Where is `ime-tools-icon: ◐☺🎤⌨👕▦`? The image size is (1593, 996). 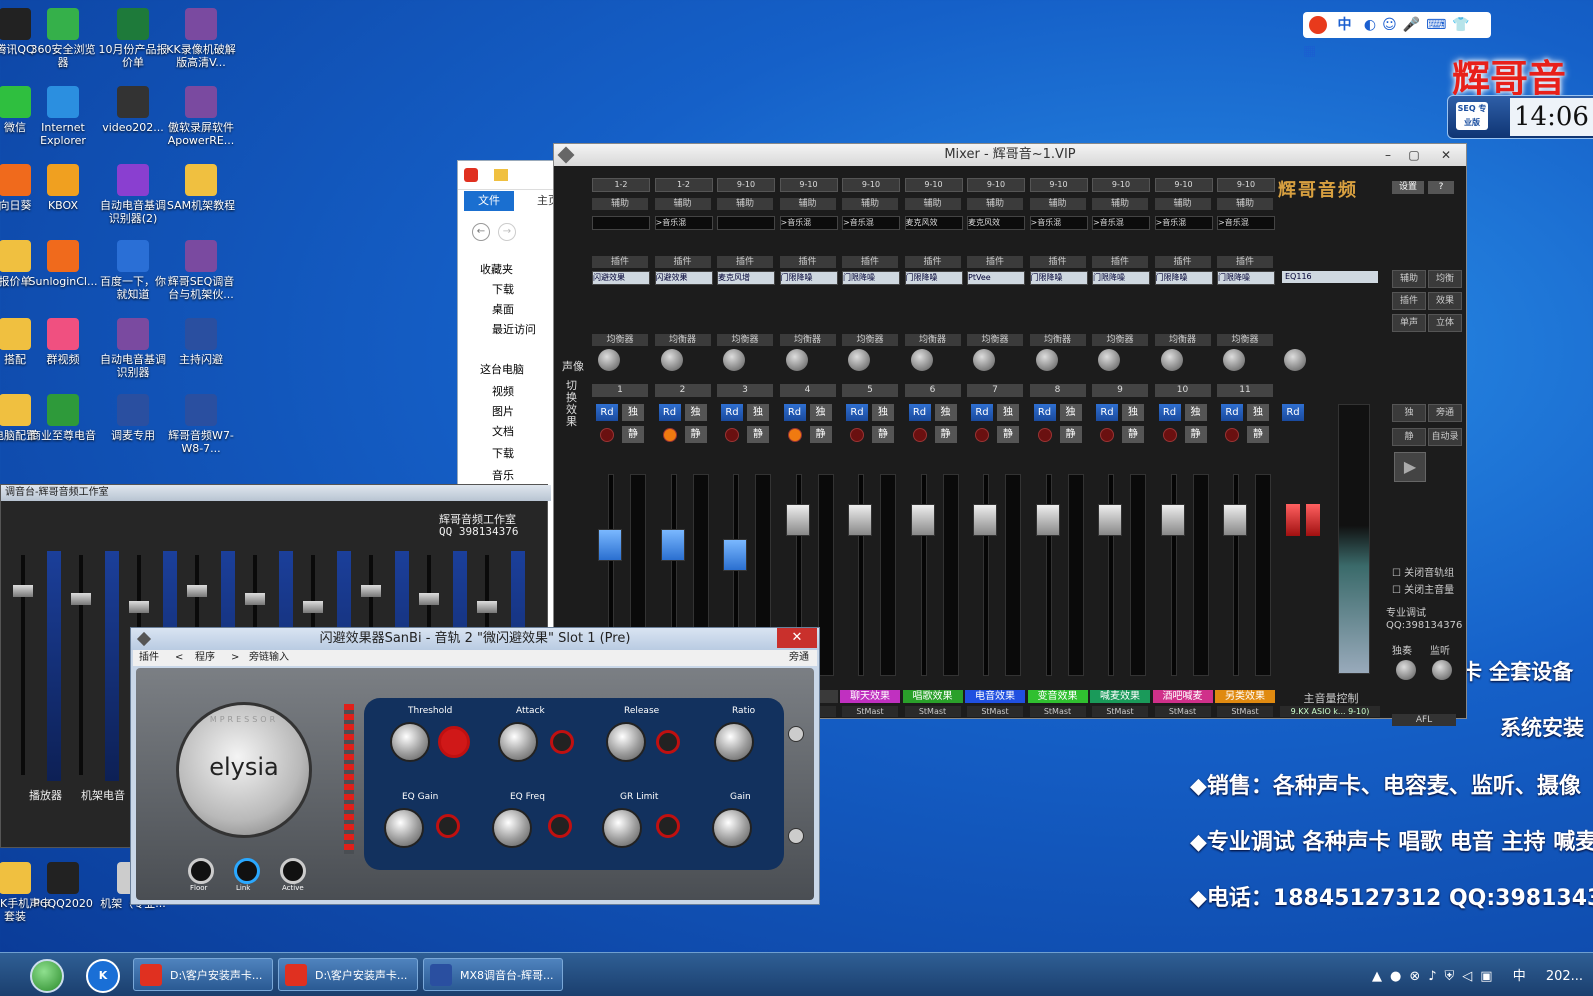
ime-tools-icon: ◐☺🎤⌨👕▦ is located at coordinates (1389, 38).